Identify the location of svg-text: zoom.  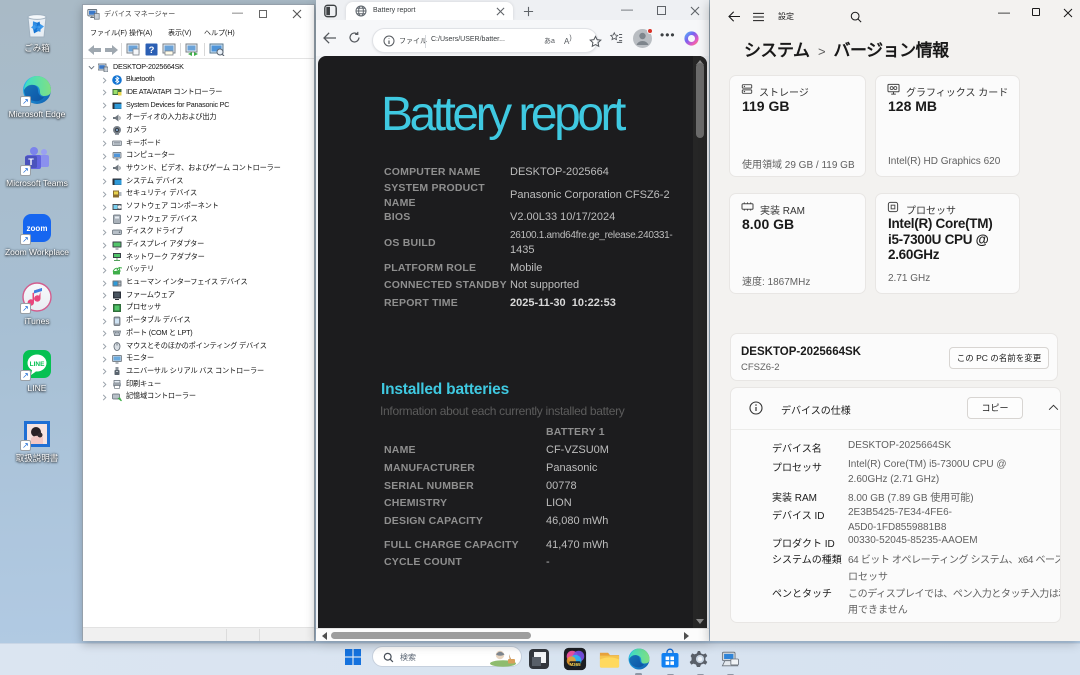
(37, 228).